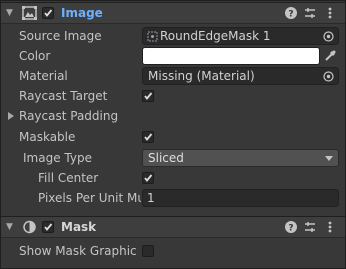 This screenshot has width=346, height=269. What do you see at coordinates (173, 116) in the screenshot?
I see `raycast-padding-row: Raycast Padding` at bounding box center [173, 116].